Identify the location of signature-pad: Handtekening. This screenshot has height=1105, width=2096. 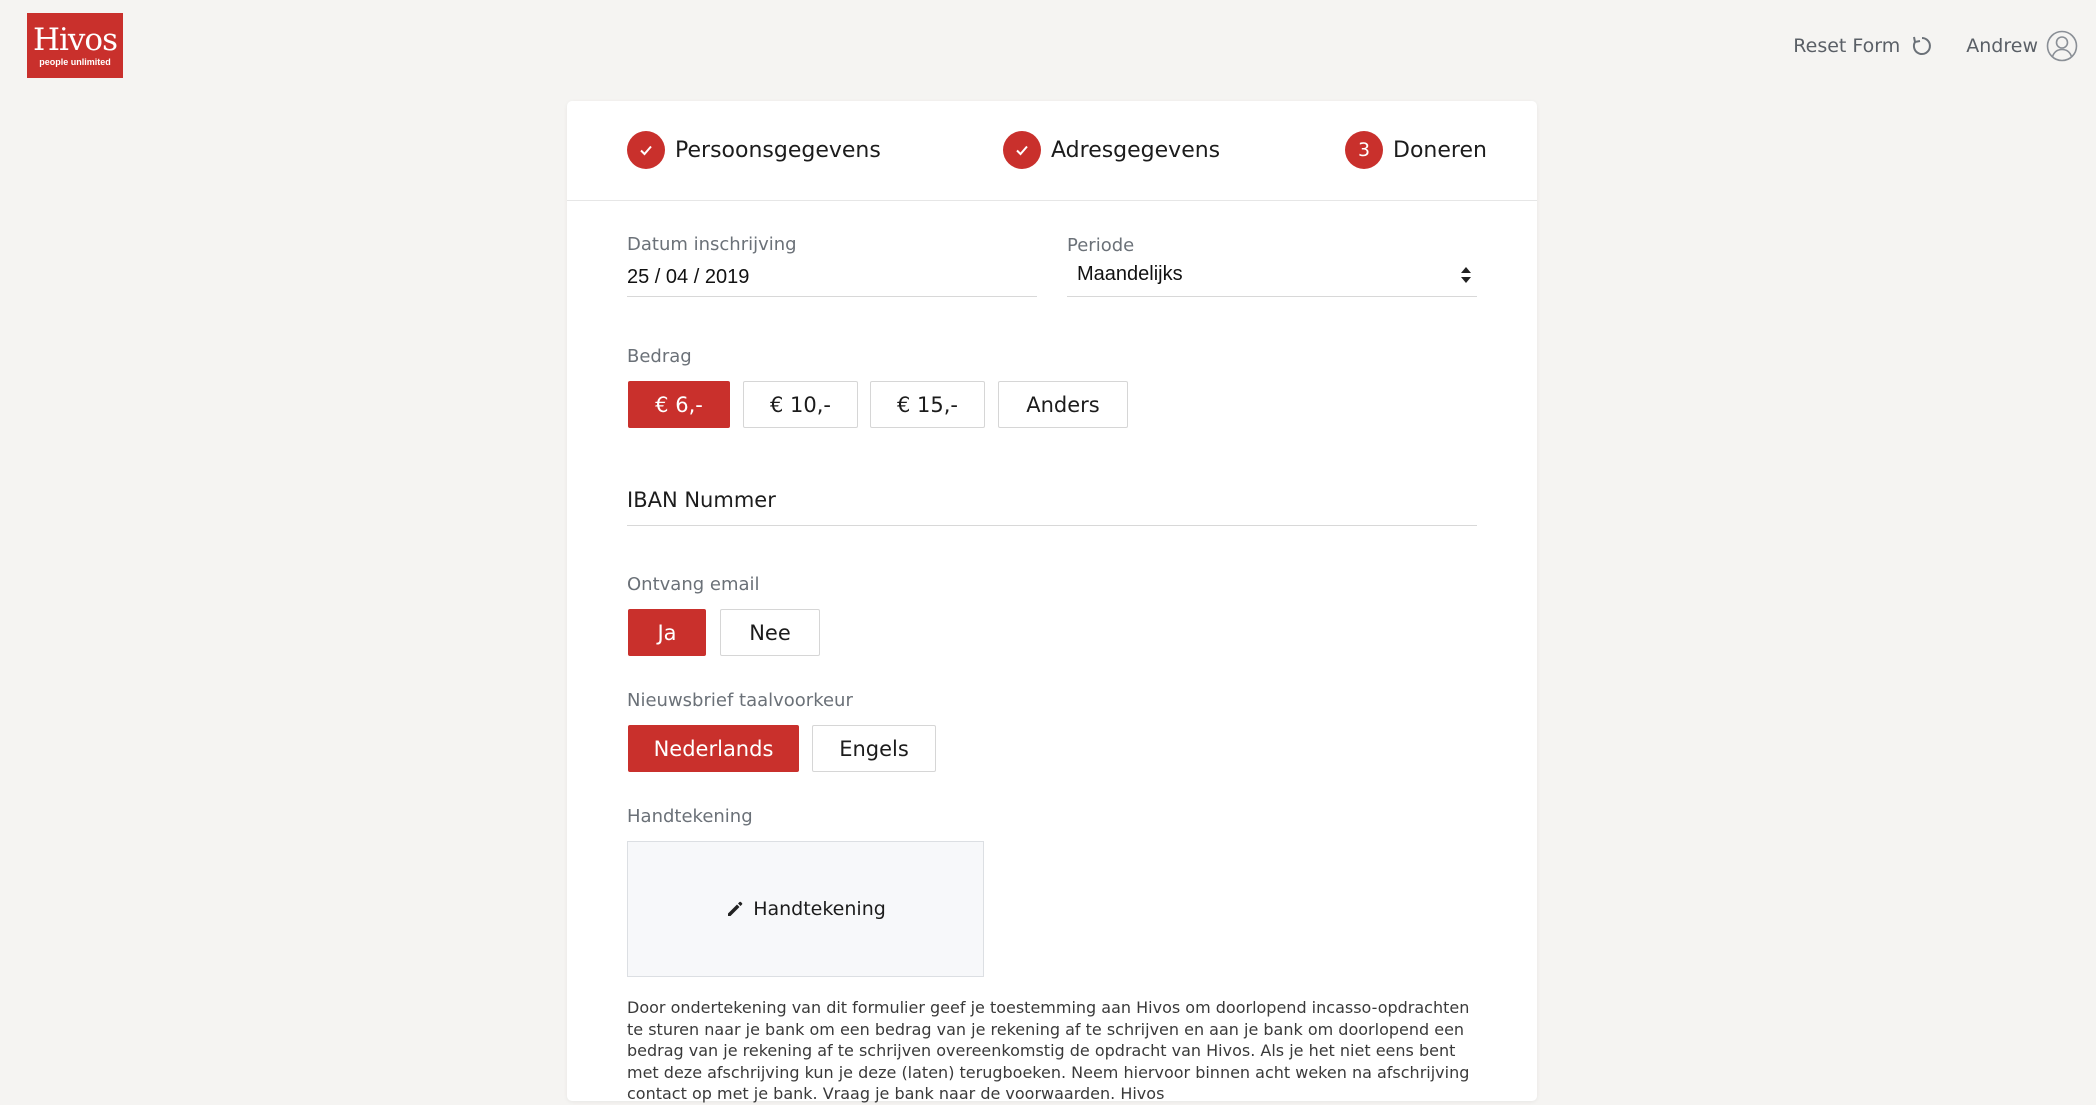
(805, 909).